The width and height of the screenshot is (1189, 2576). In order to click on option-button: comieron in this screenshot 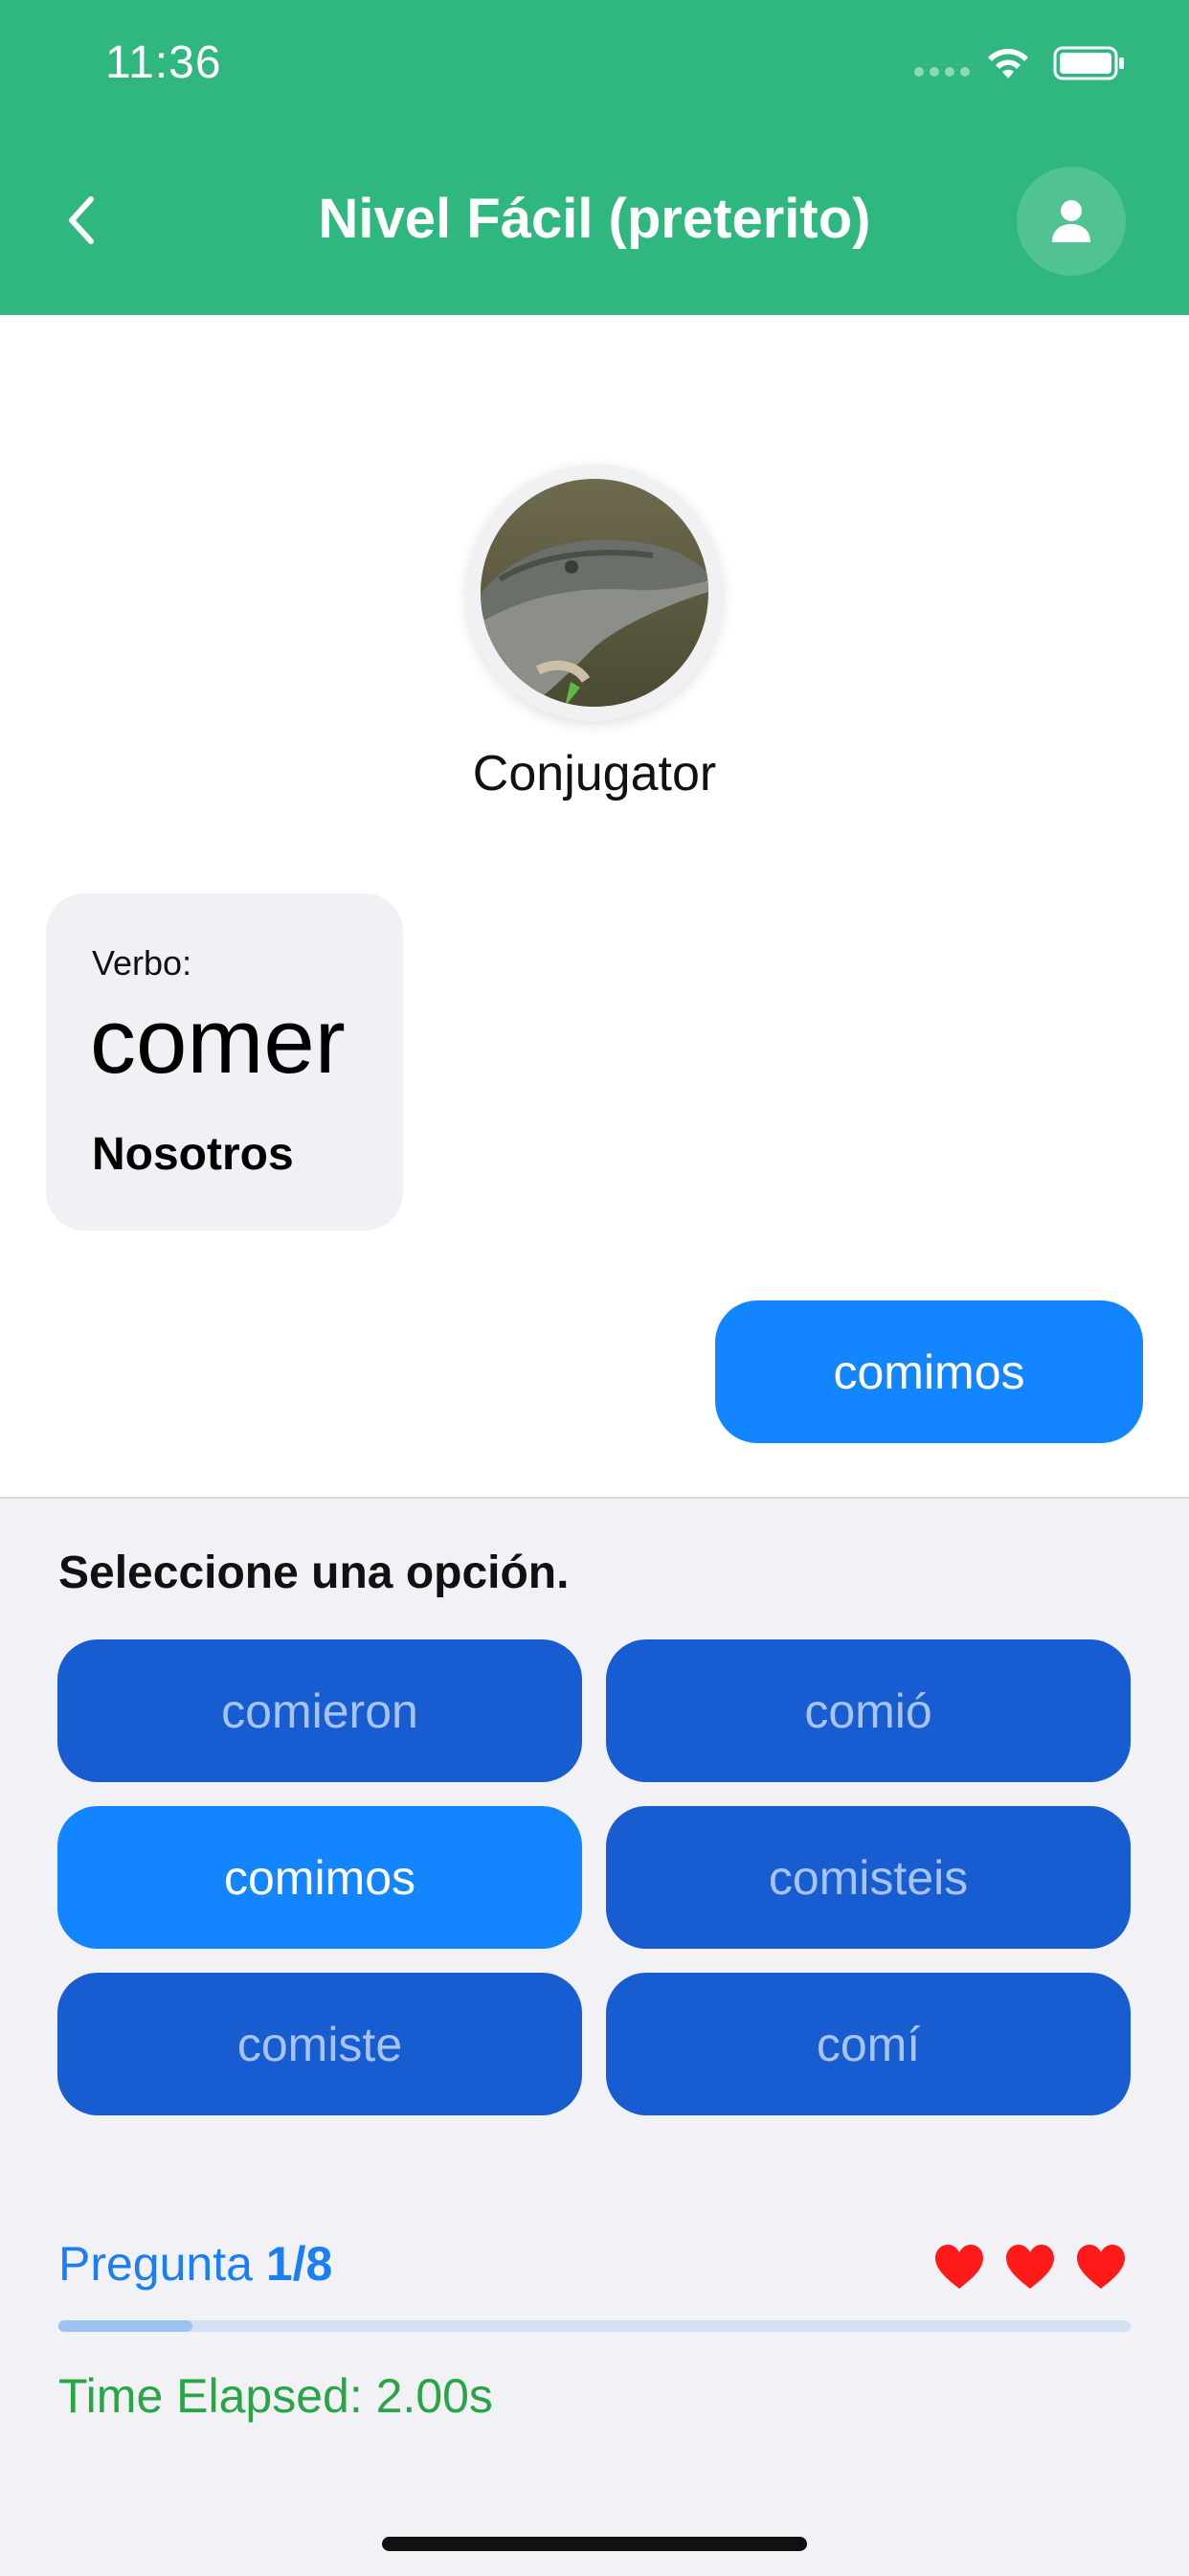, I will do `click(319, 1710)`.